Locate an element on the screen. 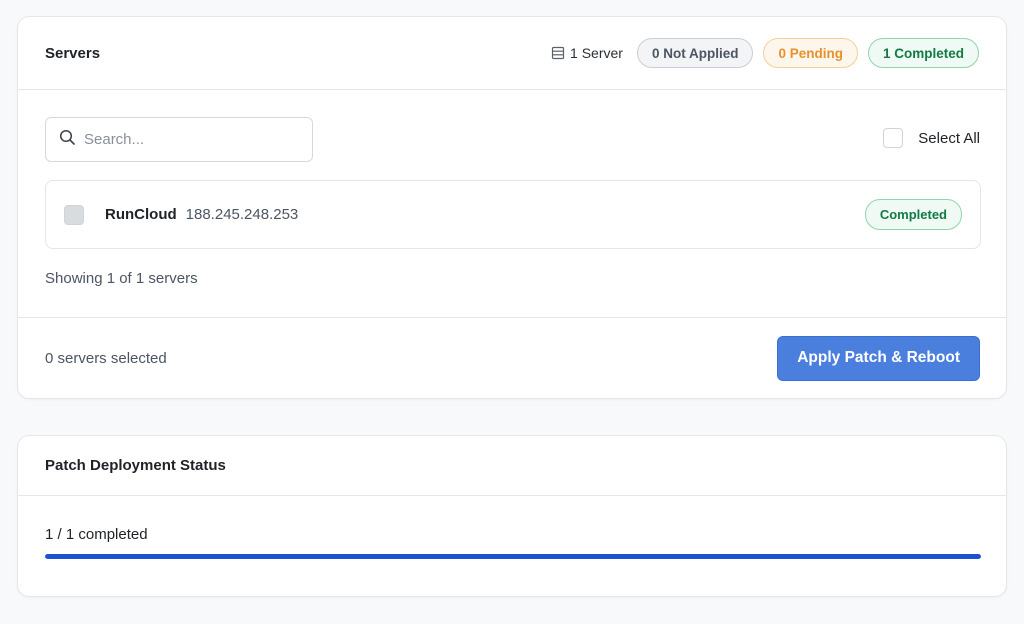 Image resolution: width=1024 pixels, height=624 pixels. server-count-label: 1 Server is located at coordinates (596, 53).